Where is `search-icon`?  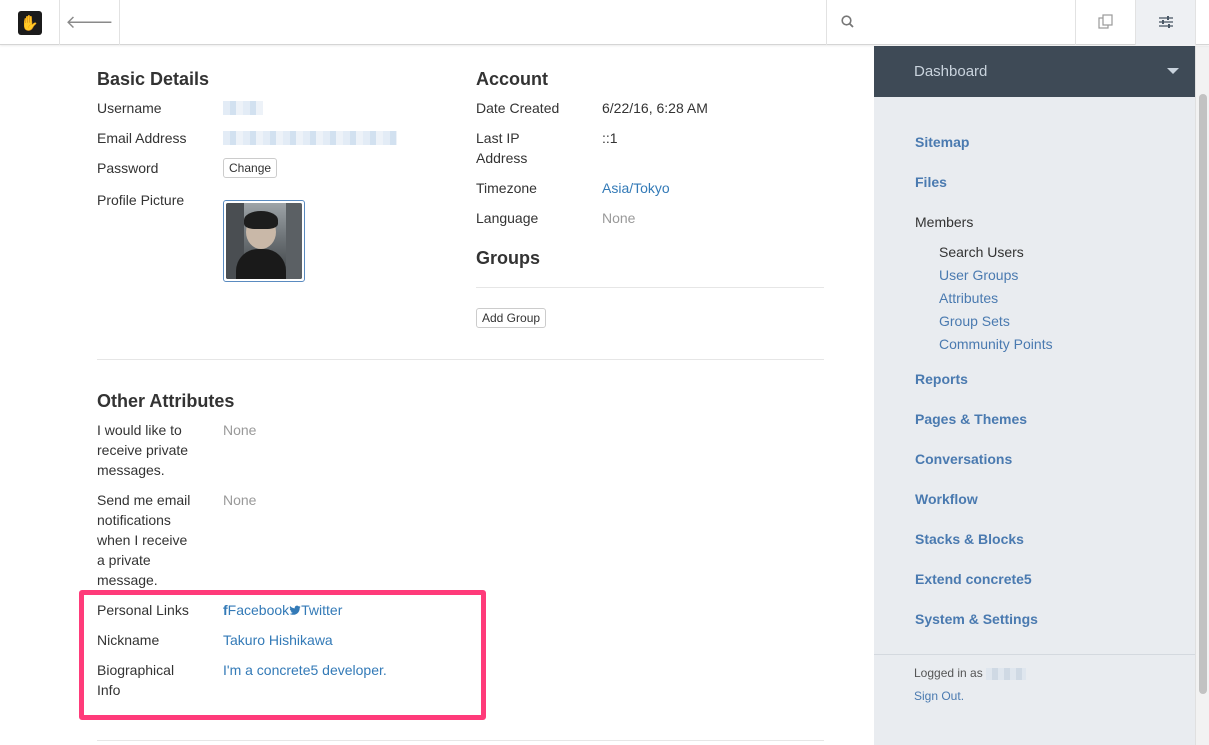
search-icon is located at coordinates (847, 22).